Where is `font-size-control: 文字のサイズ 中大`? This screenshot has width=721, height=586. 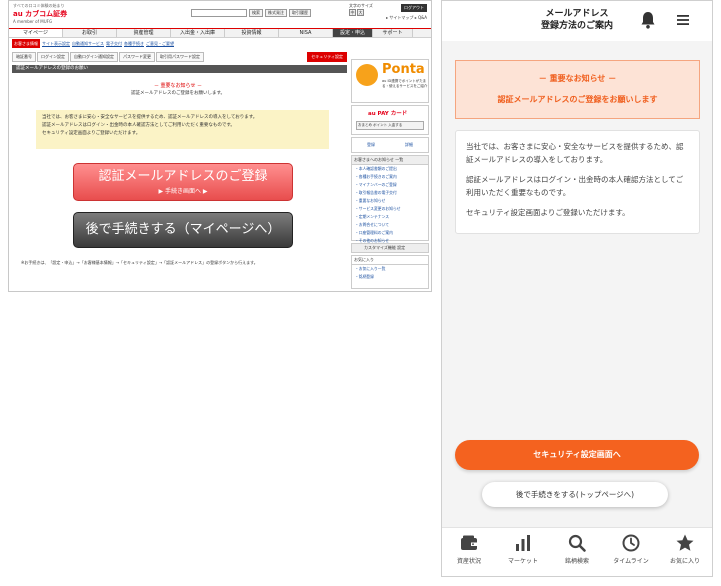 font-size-control: 文字のサイズ 中大 is located at coordinates (361, 9).